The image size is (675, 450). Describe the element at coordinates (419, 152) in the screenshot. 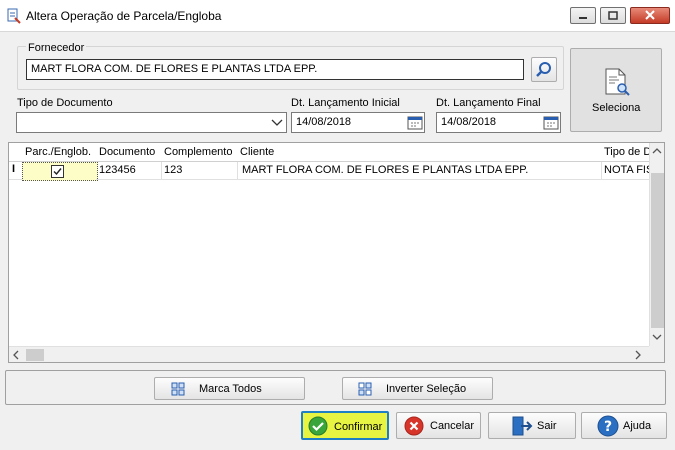

I see `column-header-cliente: Cliente` at that location.